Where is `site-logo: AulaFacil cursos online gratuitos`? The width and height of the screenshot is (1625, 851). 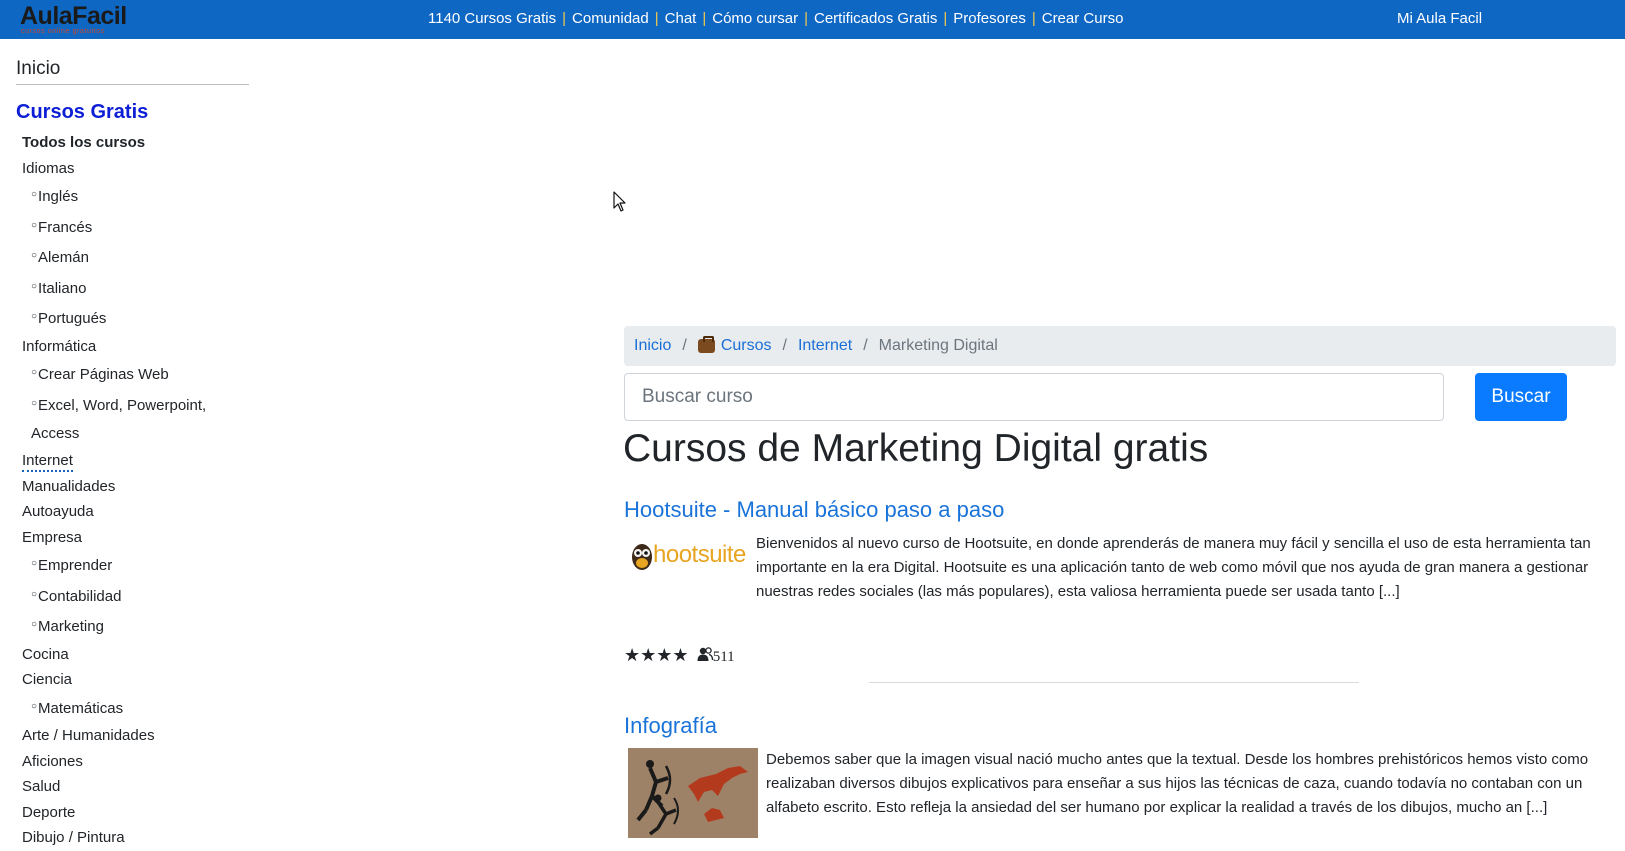 site-logo: AulaFacil cursos online gratuitos is located at coordinates (75, 20).